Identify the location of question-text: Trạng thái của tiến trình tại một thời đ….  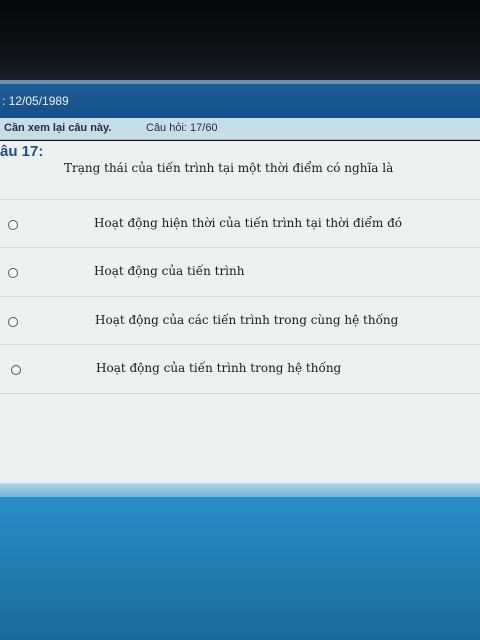
(229, 168).